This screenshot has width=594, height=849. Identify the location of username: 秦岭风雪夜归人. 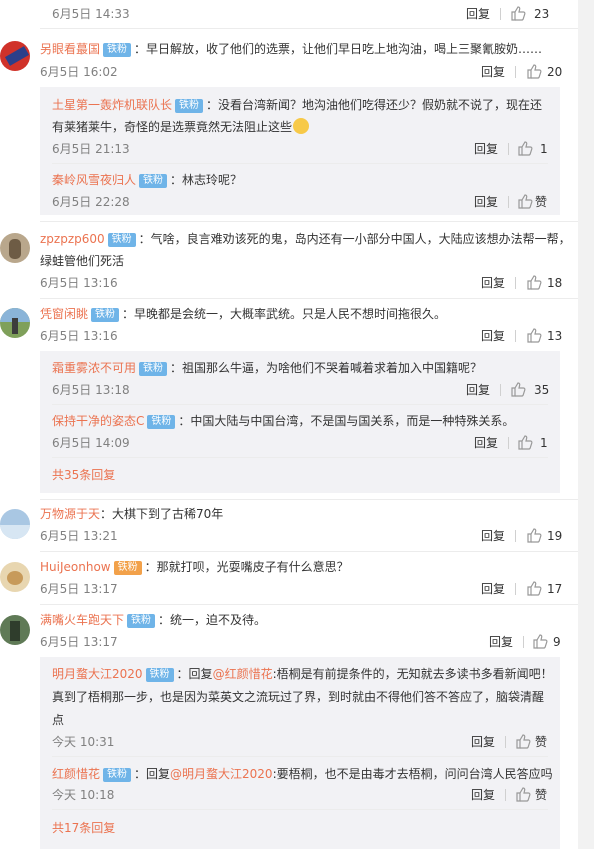
(94, 180).